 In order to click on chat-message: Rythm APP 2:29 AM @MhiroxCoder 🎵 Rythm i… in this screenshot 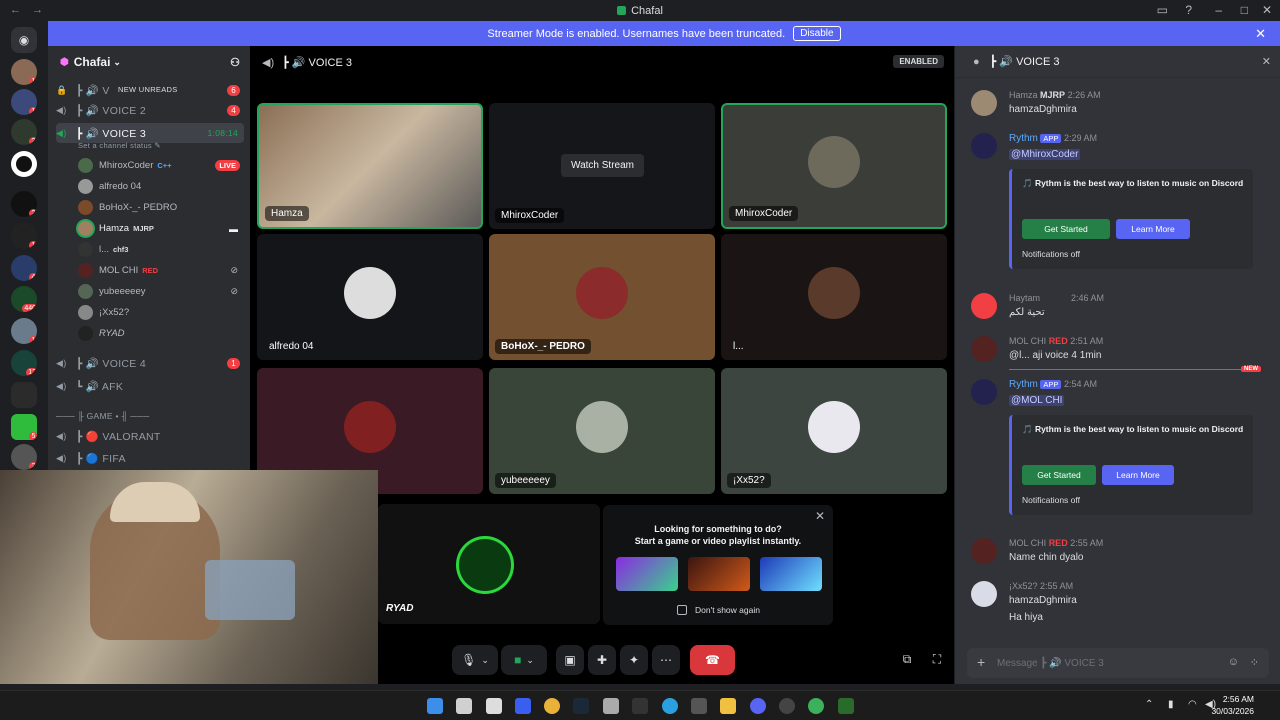, I will do `click(1121, 203)`.